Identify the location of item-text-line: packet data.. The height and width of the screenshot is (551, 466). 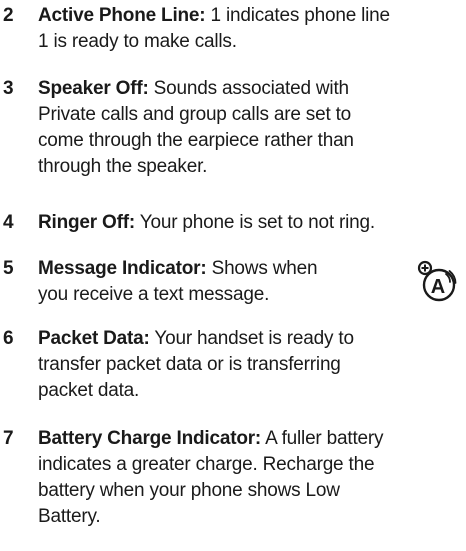
(89, 390).